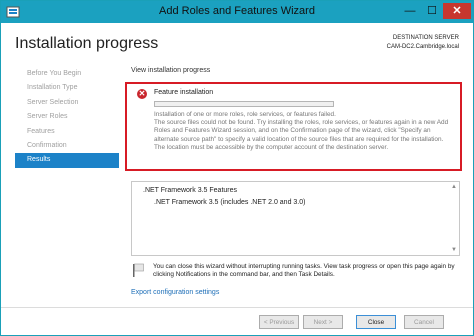 The height and width of the screenshot is (336, 474). I want to click on view-progress-label: View installation progress, so click(171, 70).